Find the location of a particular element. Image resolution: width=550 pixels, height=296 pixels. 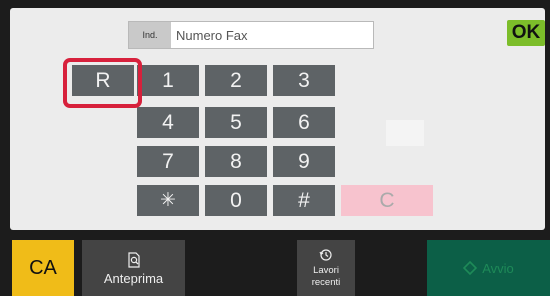

key-6: 6 is located at coordinates (304, 122).